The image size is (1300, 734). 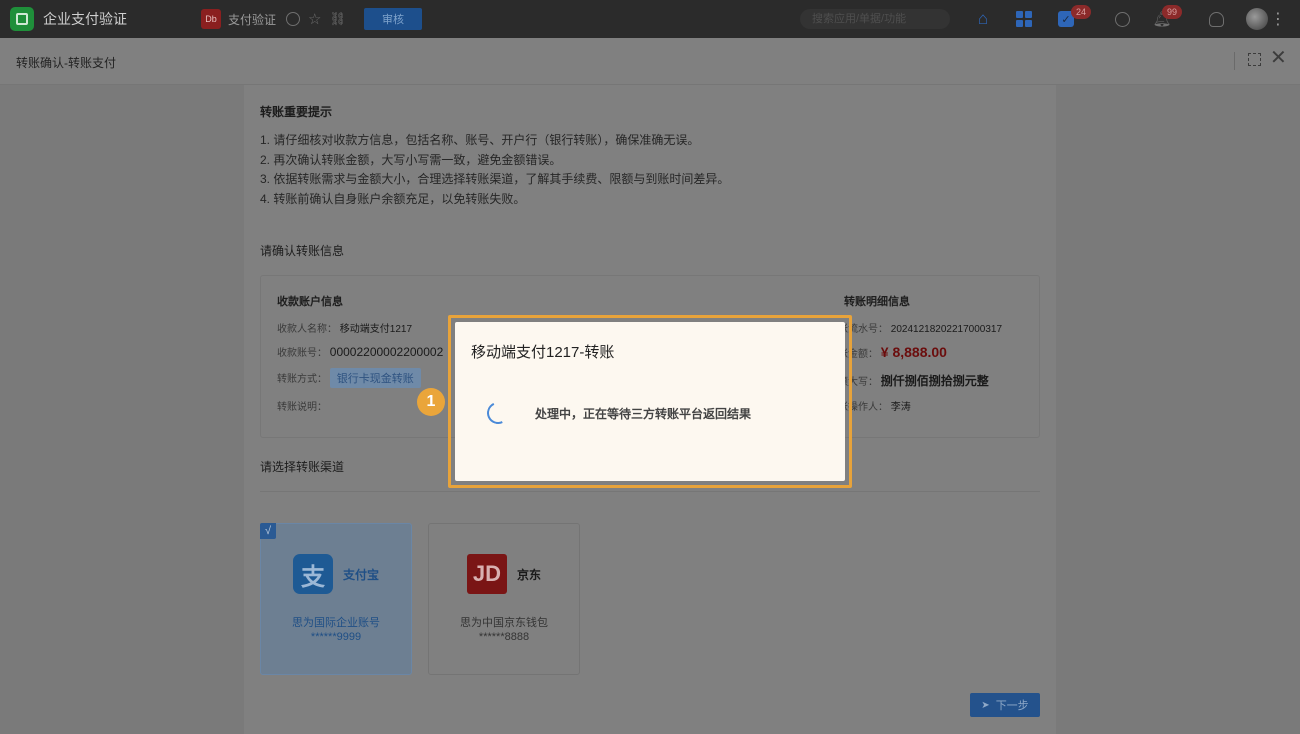 I want to click on next-step-button: ➤ 下一步, so click(x=1005, y=705).